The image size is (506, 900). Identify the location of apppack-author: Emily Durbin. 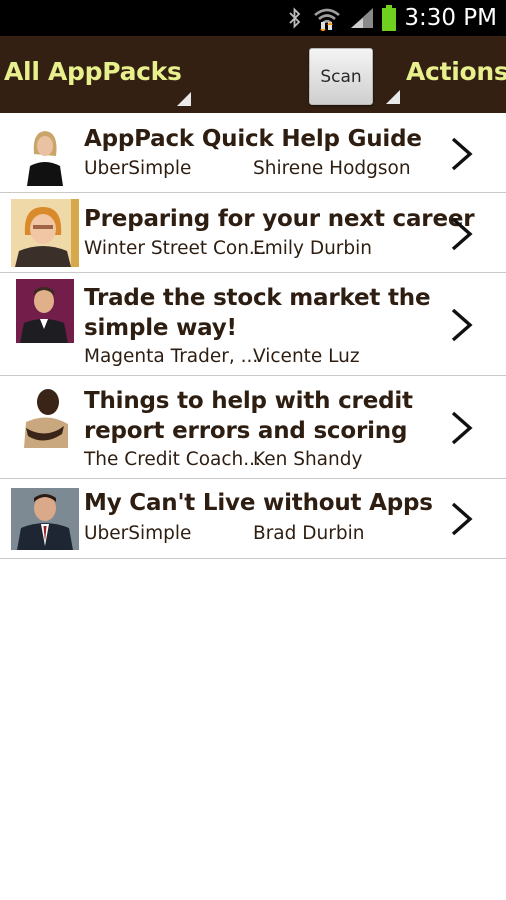
(313, 248).